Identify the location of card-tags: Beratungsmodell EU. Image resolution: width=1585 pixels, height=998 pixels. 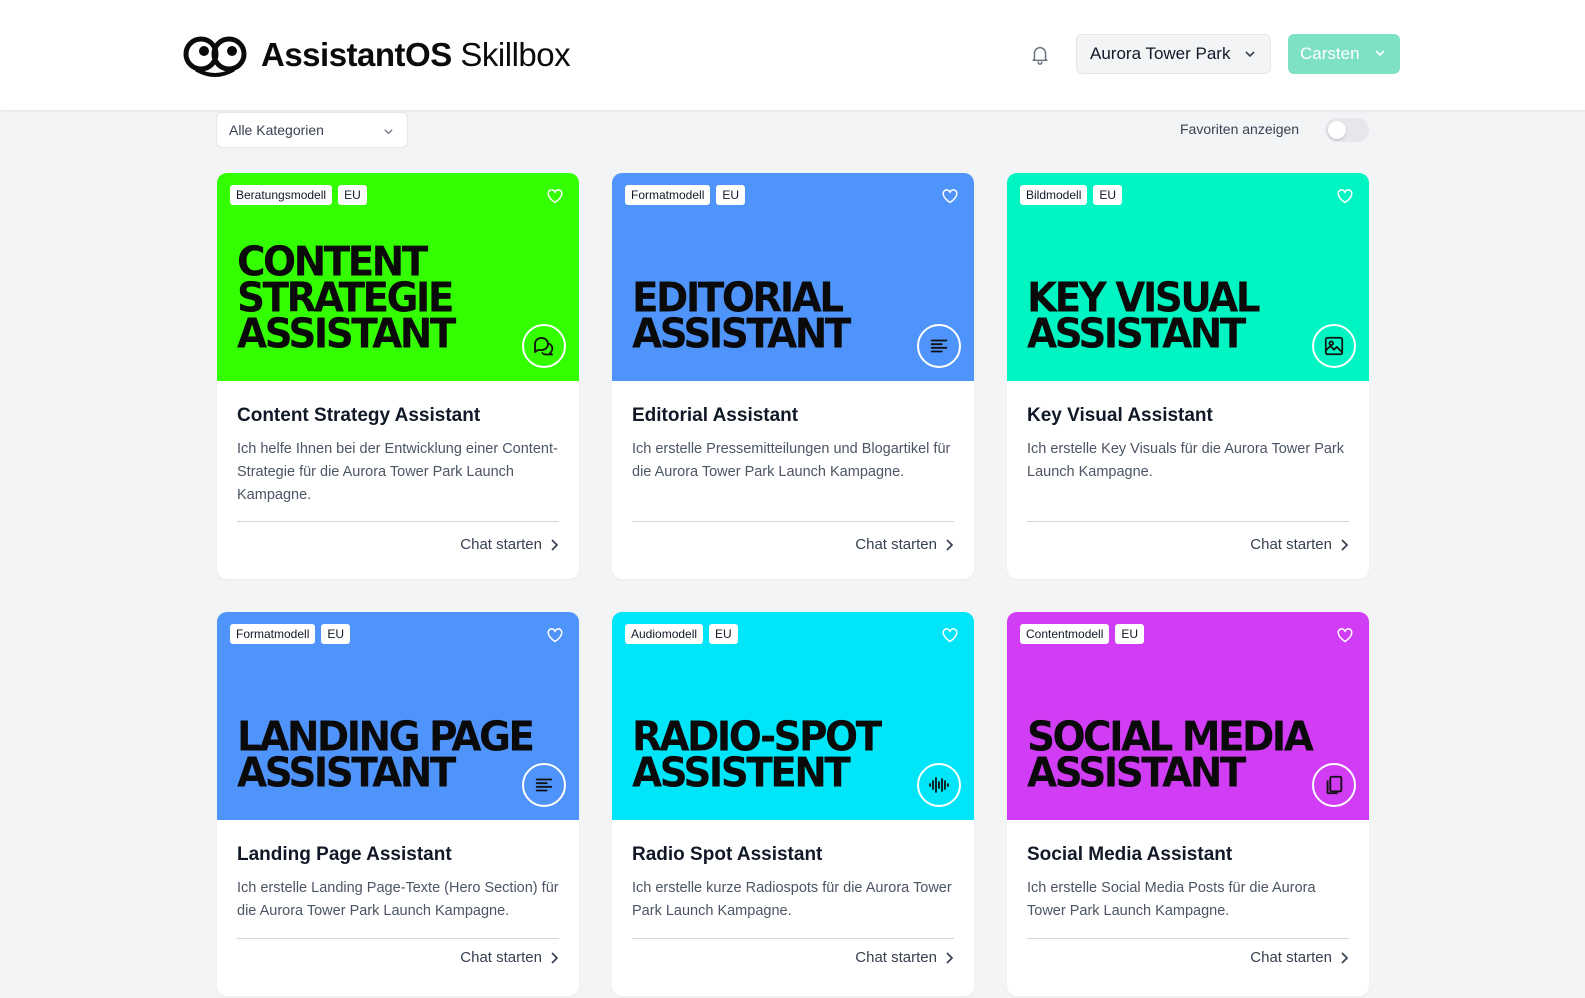
(298, 195).